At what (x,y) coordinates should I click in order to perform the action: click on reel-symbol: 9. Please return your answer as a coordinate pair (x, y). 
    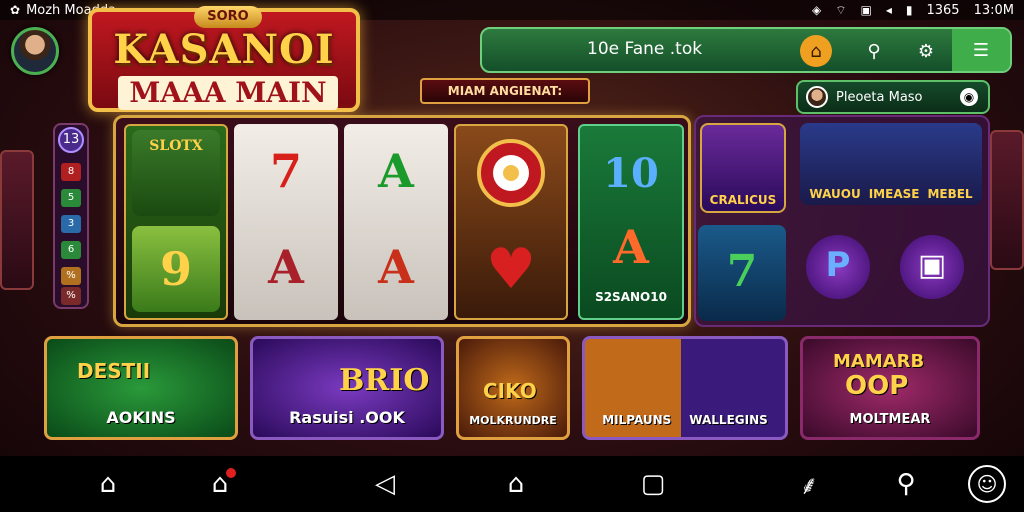
    Looking at the image, I should click on (176, 269).